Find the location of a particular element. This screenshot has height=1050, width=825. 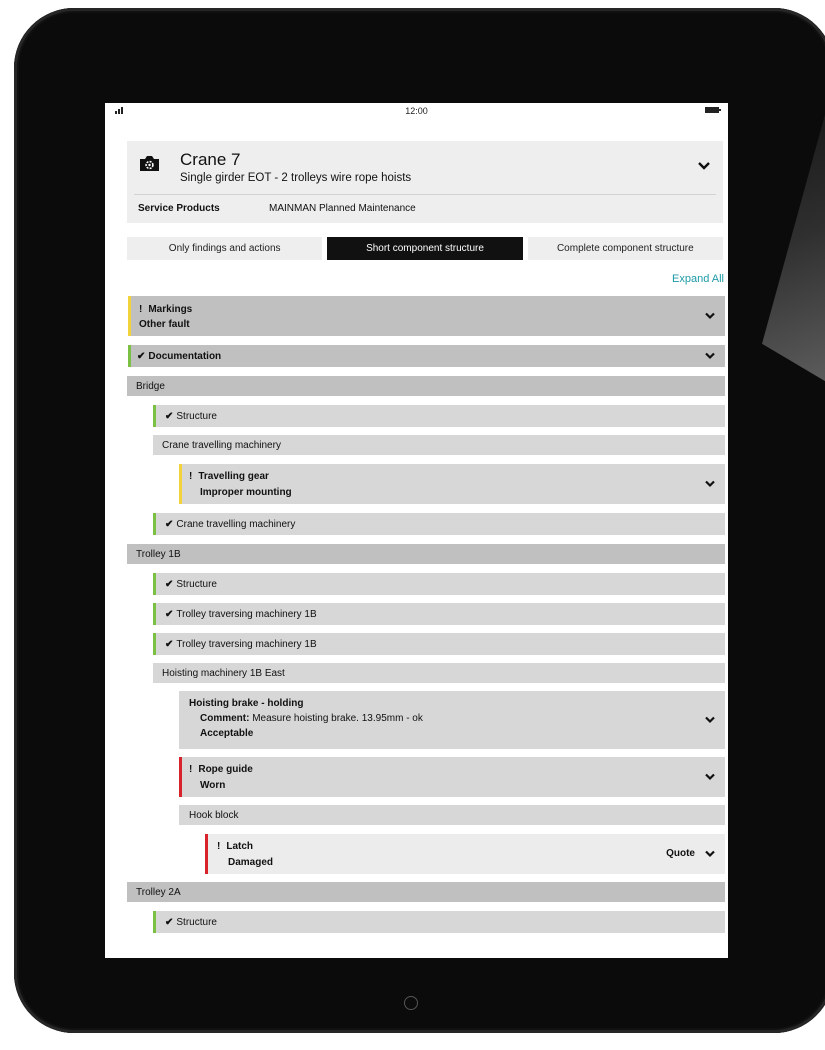

group-title: Bridge is located at coordinates (150, 386).